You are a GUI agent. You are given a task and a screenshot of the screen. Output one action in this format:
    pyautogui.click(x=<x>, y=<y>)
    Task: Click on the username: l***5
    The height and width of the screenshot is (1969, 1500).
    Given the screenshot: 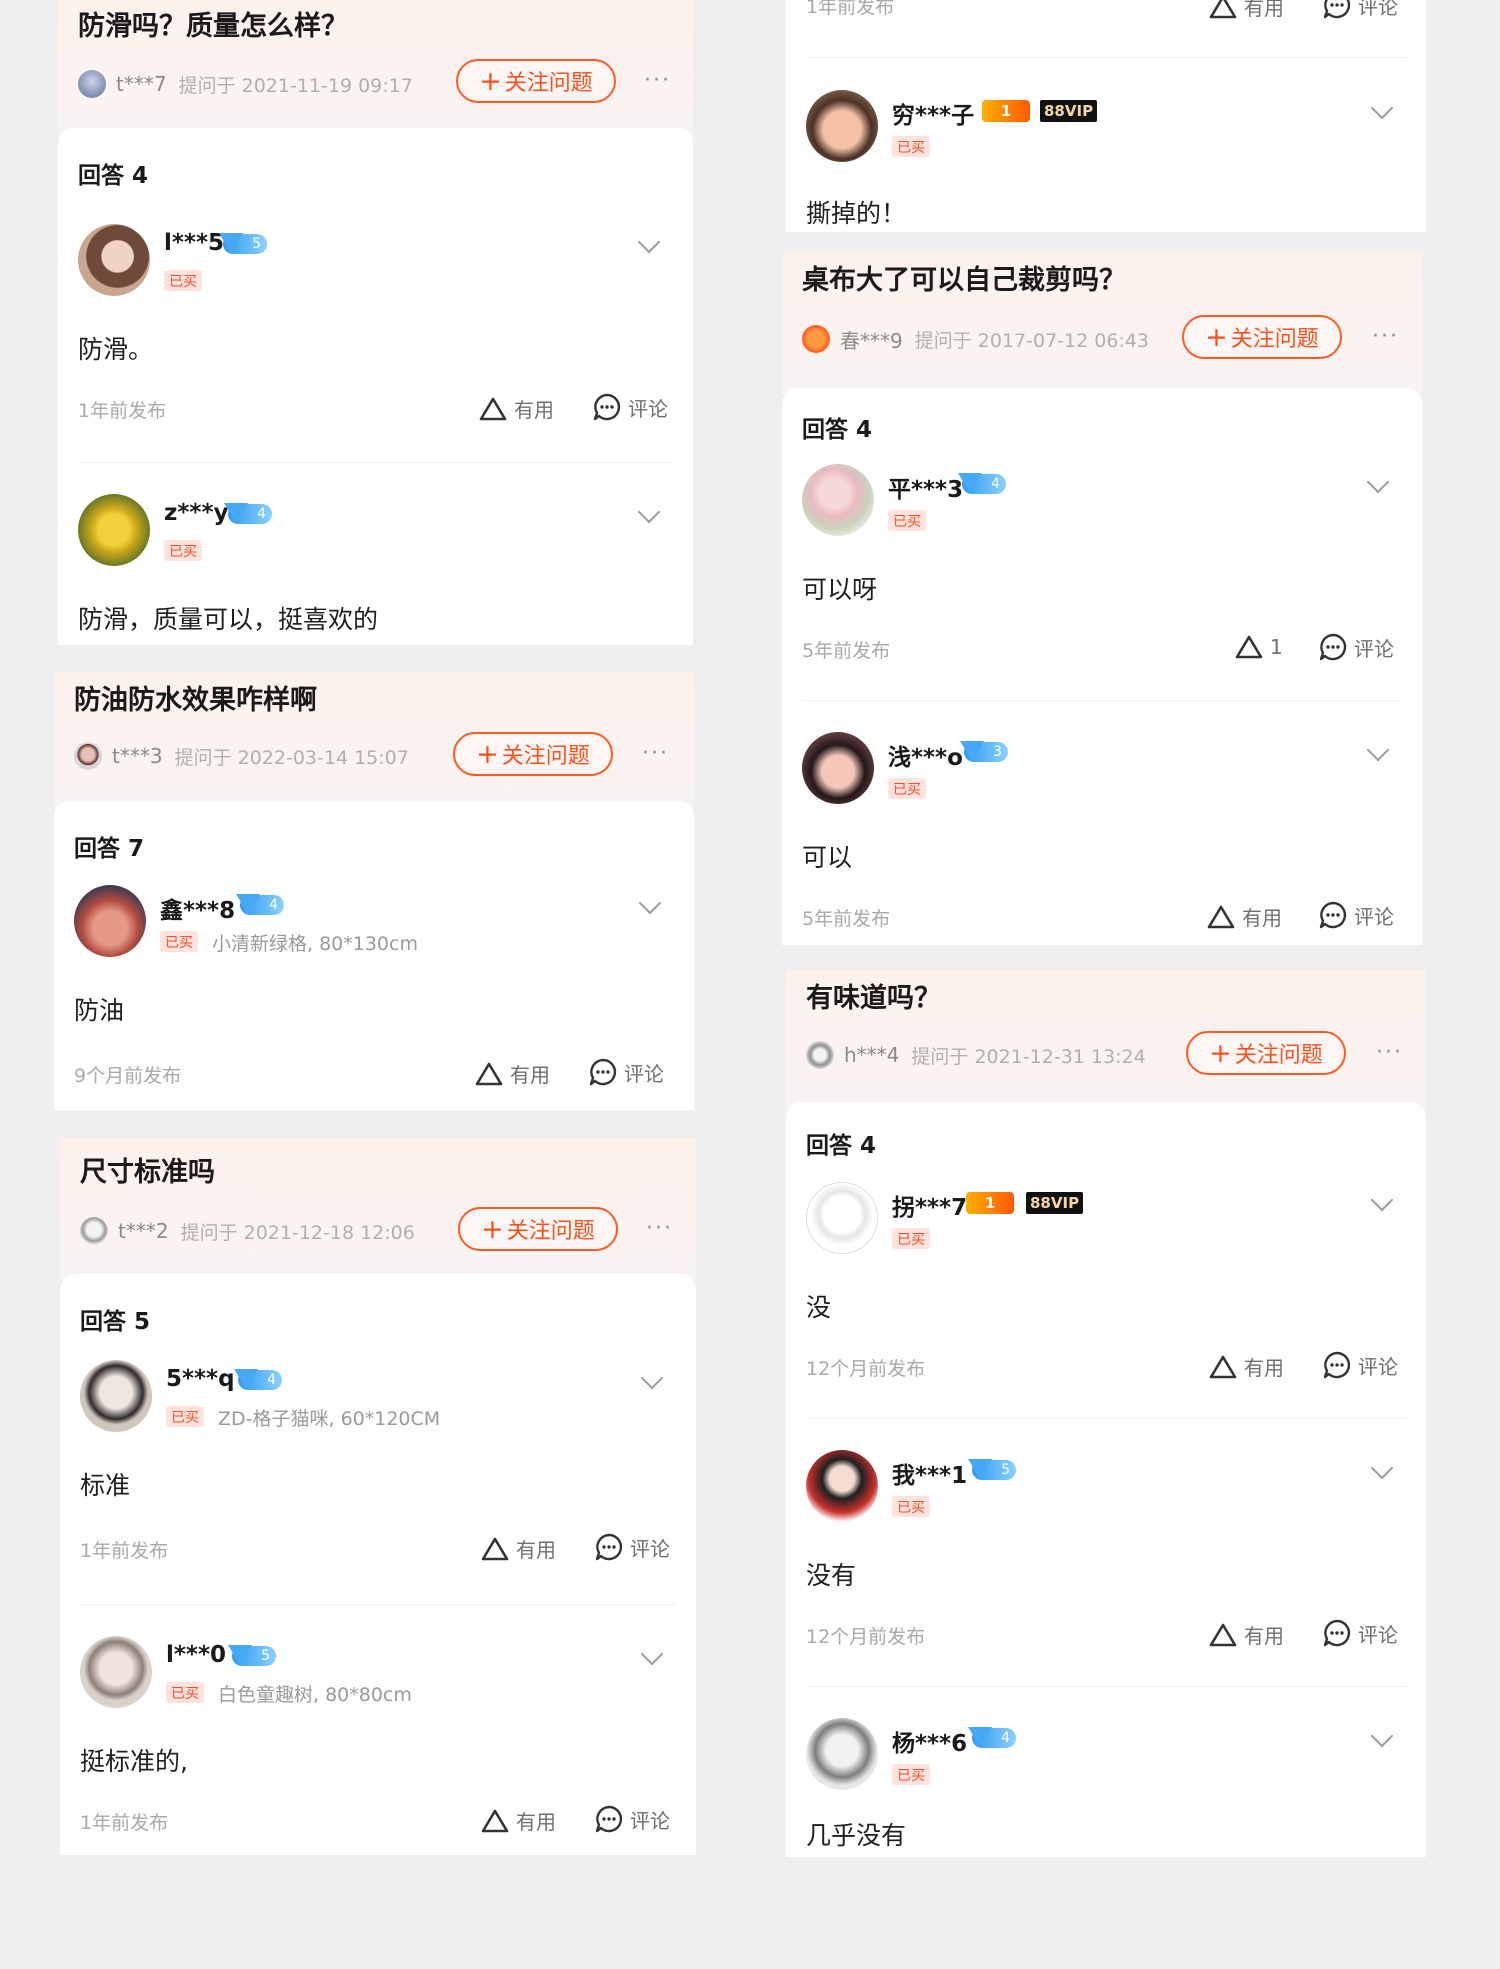 What is the action you would take?
    pyautogui.click(x=194, y=243)
    